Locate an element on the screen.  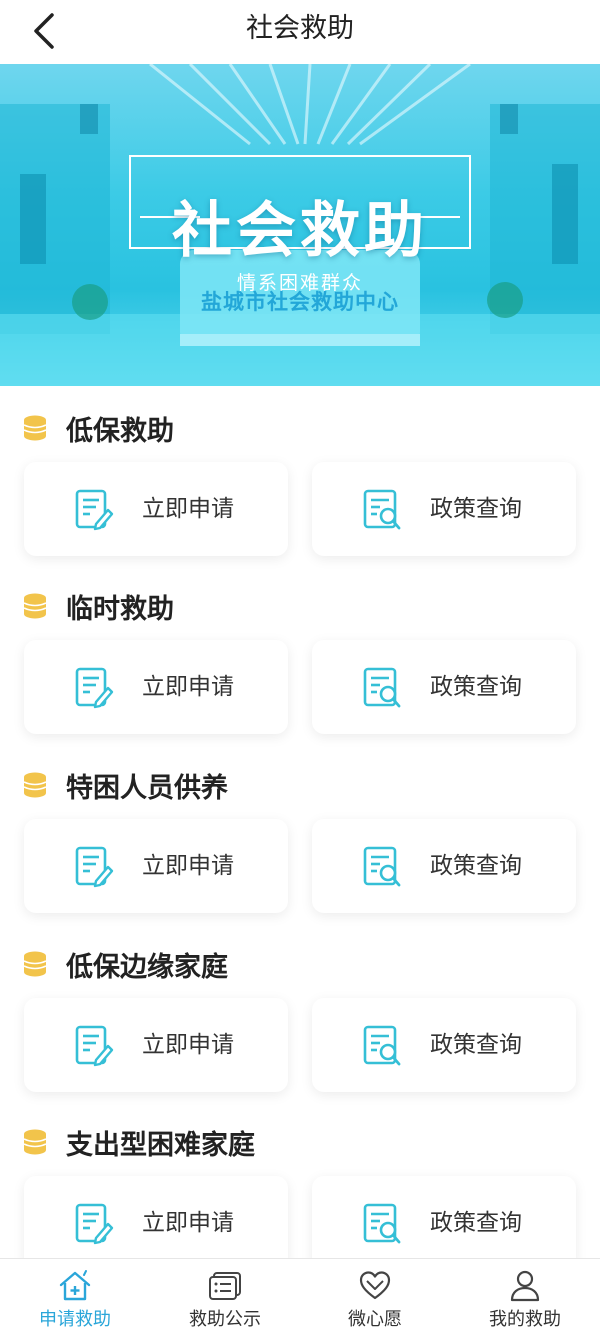
section-title: 低保边缘家庭 is located at coordinates (147, 967).